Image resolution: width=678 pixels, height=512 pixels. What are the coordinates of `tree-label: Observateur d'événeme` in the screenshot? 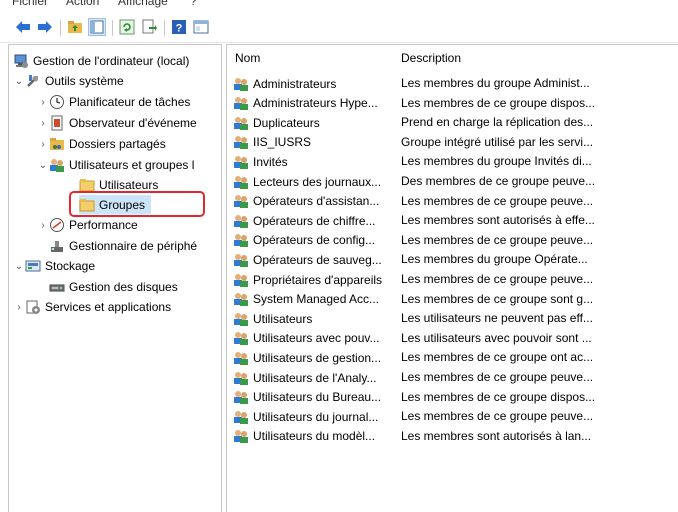 It's located at (133, 123).